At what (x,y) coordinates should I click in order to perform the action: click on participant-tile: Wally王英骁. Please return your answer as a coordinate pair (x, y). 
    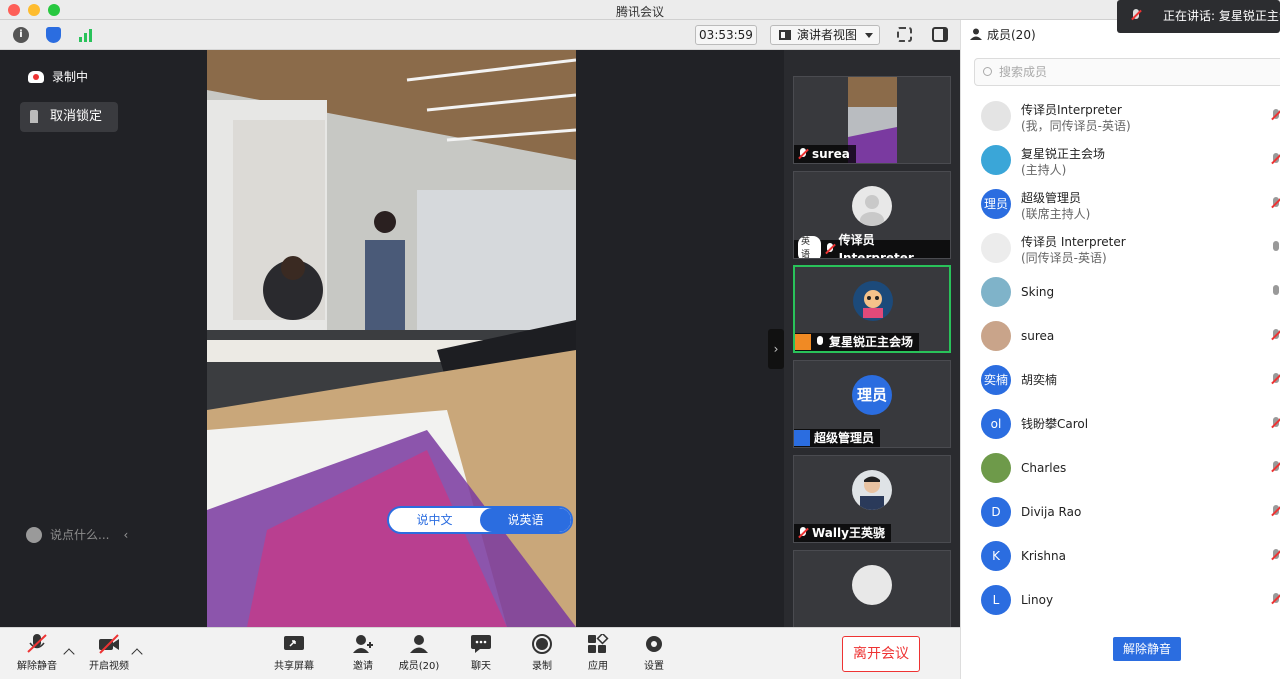
    Looking at the image, I should click on (872, 499).